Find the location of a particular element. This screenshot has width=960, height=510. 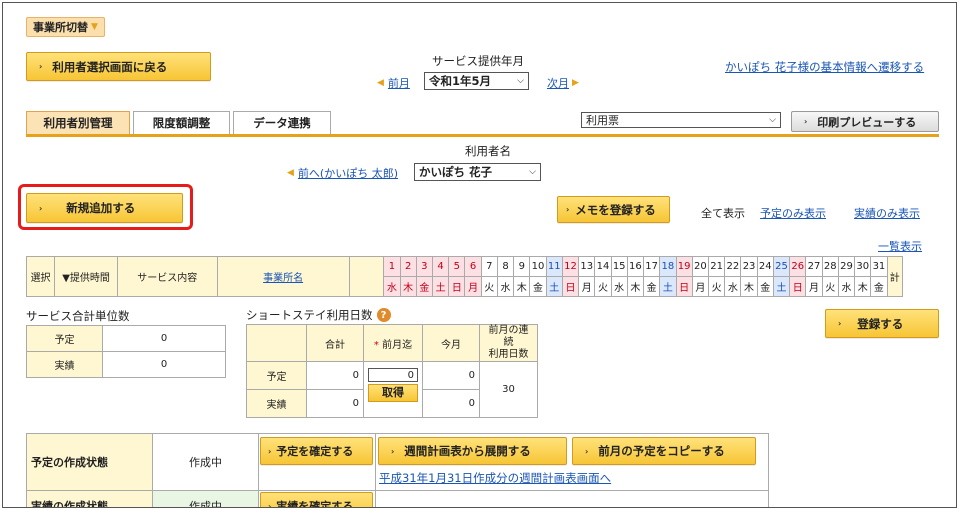

calendar-day-number: 25 is located at coordinates (781, 266).